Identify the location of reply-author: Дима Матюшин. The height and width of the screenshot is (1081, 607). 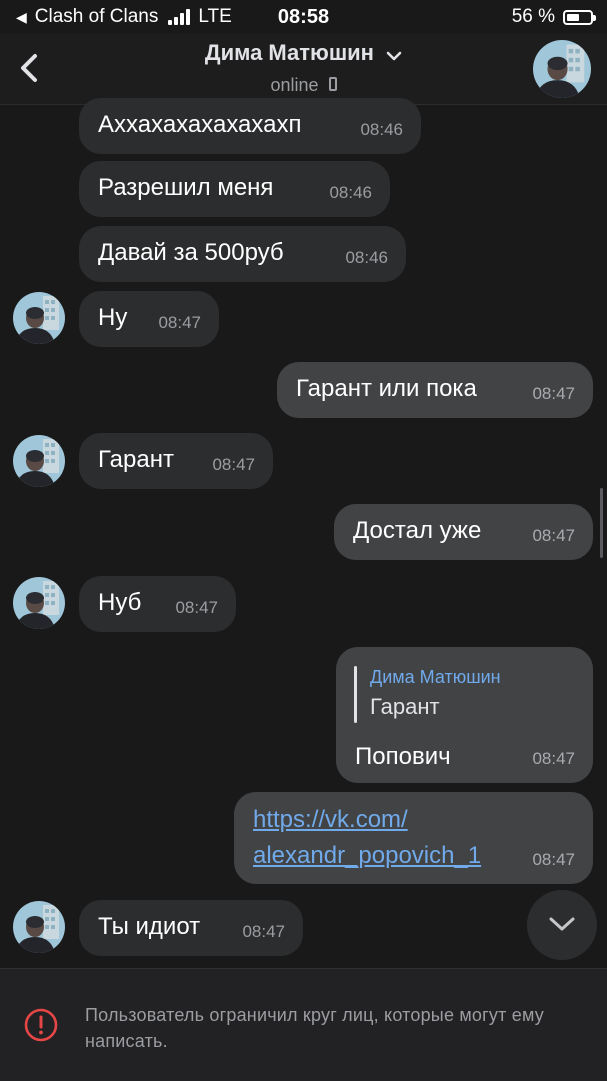
(435, 677).